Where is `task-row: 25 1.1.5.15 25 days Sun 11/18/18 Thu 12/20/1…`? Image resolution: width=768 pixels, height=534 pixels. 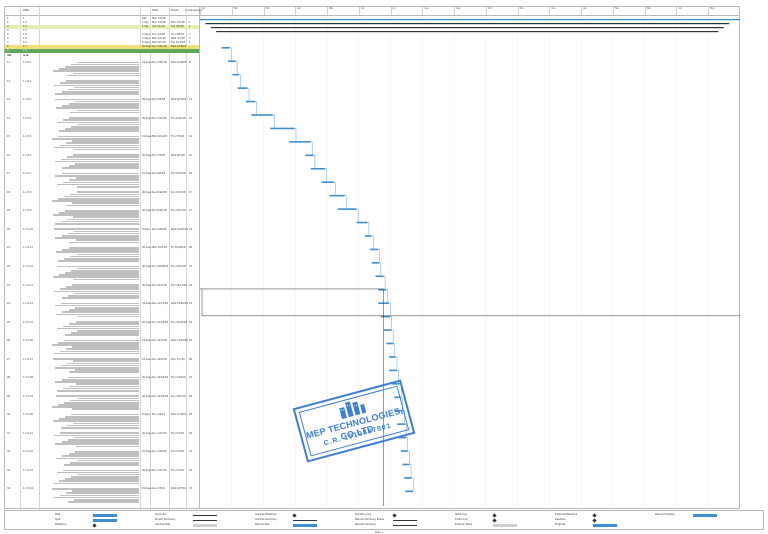 task-row: 25 1.1.5.15 25 days Sun 11/18/18 Thu 12/20/1… is located at coordinates (102, 330).